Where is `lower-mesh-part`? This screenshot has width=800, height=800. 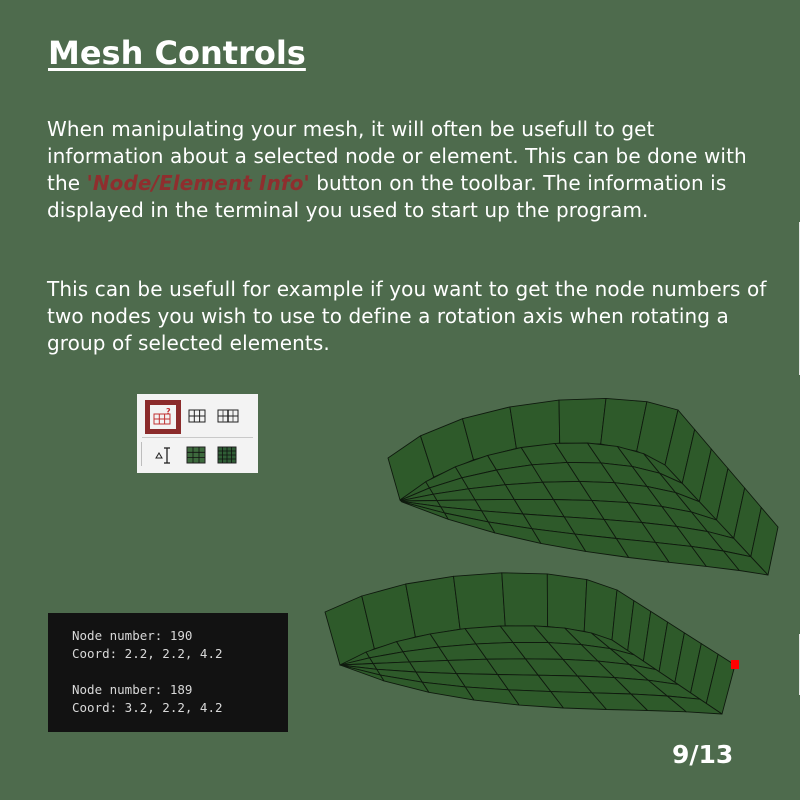 lower-mesh-part is located at coordinates (530, 643).